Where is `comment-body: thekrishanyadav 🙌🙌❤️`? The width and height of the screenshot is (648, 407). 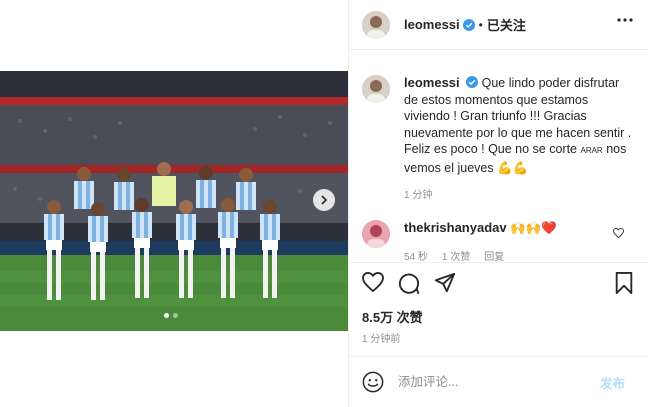 comment-body: thekrishanyadav 🙌🙌❤️ is located at coordinates (480, 234).